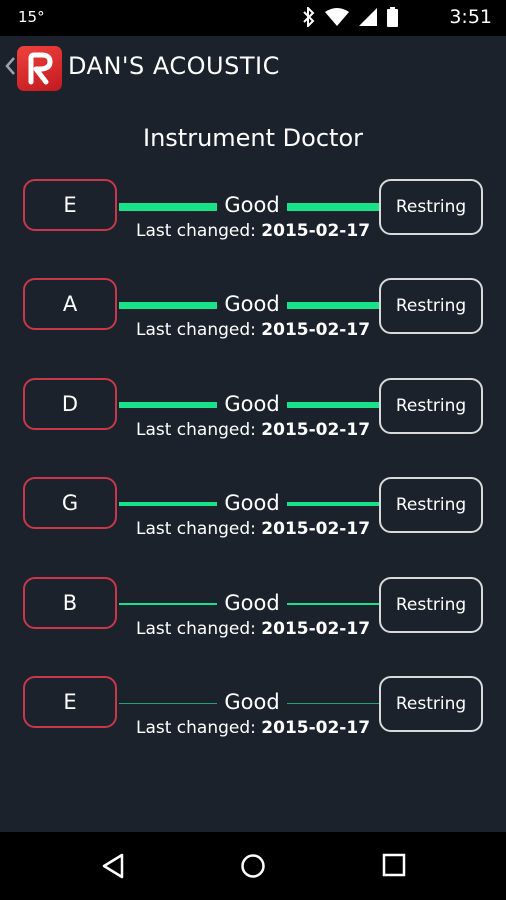 Image resolution: width=506 pixels, height=900 pixels. What do you see at coordinates (174, 66) in the screenshot?
I see `app-title: DAN'S ACOUSTIC` at bounding box center [174, 66].